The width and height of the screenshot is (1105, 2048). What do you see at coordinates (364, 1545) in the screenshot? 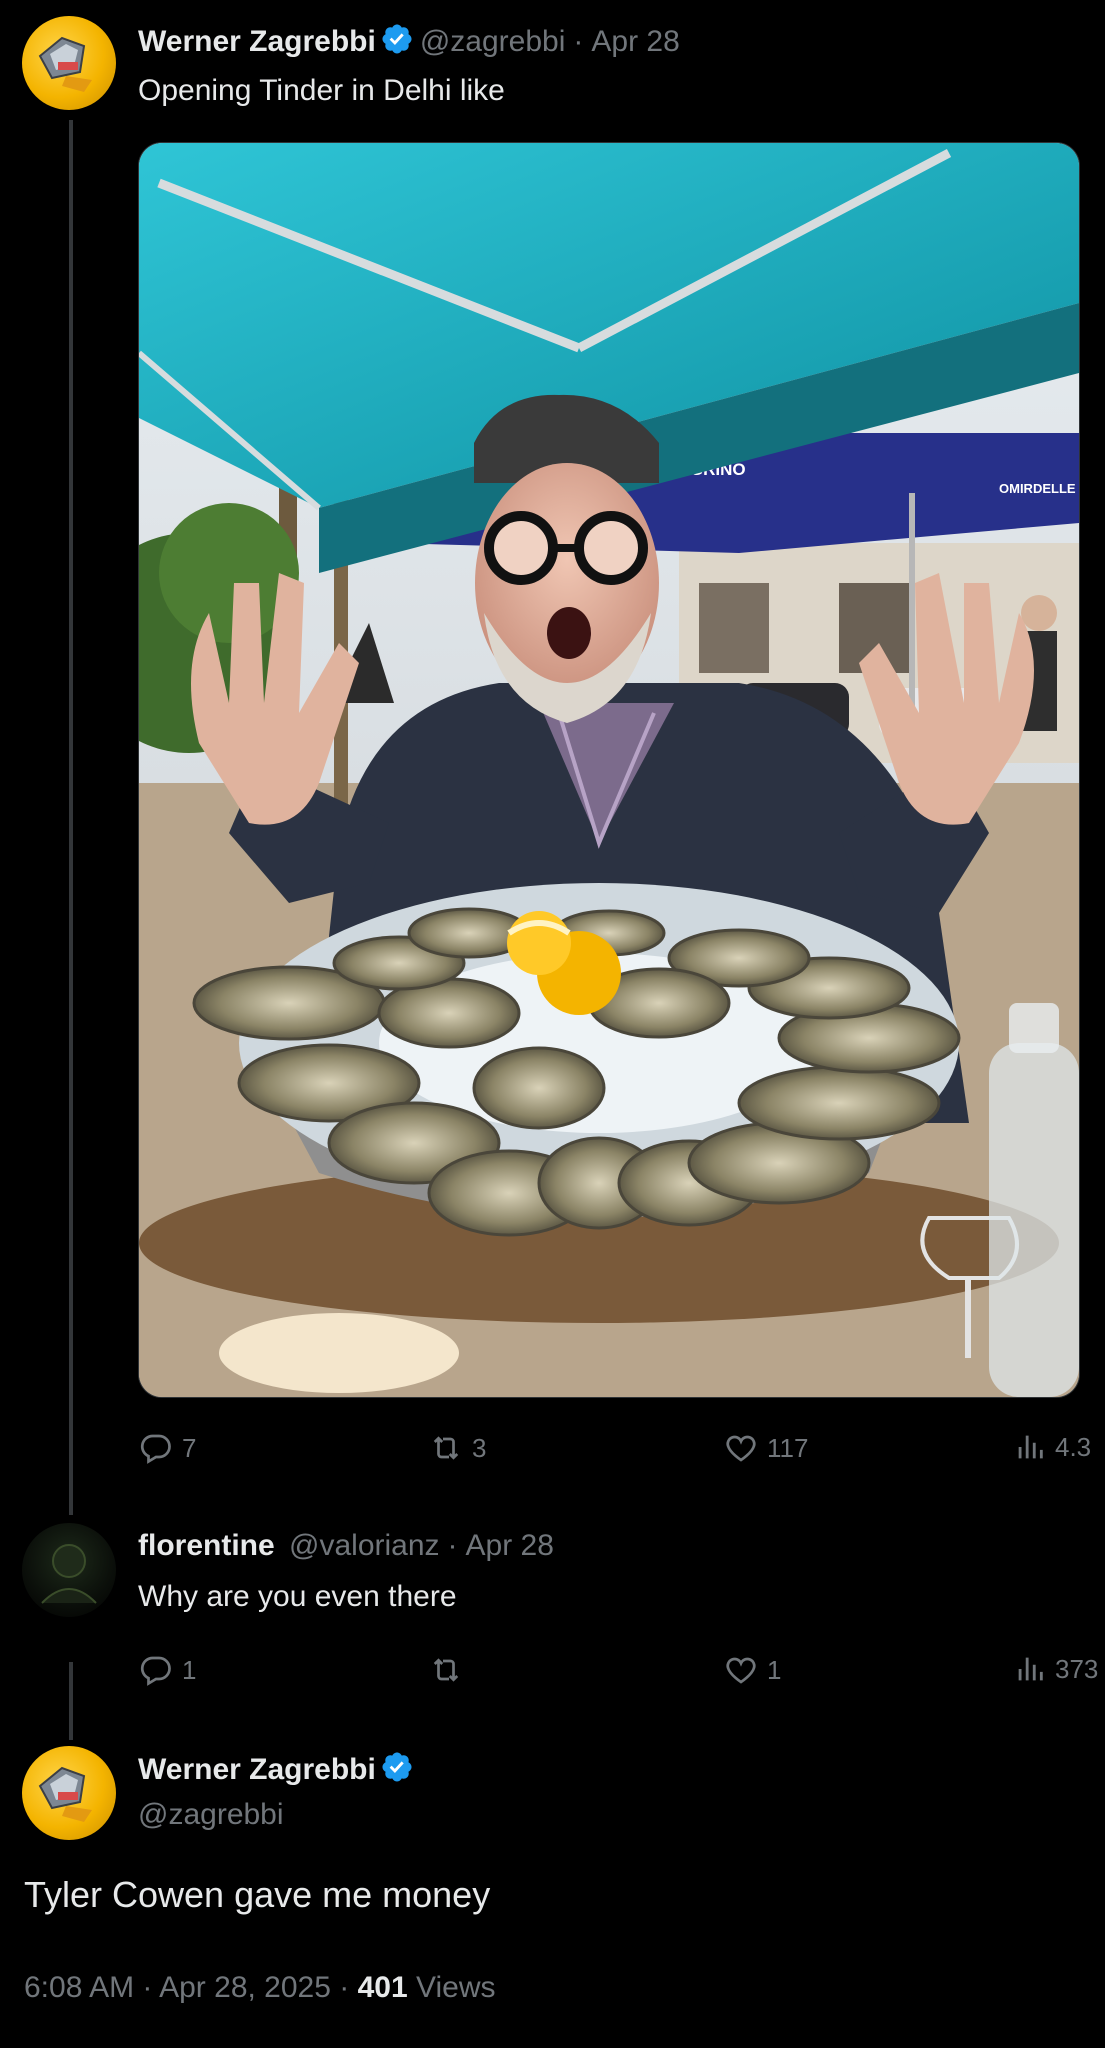
I see `reply-author-handle: @valorianz` at bounding box center [364, 1545].